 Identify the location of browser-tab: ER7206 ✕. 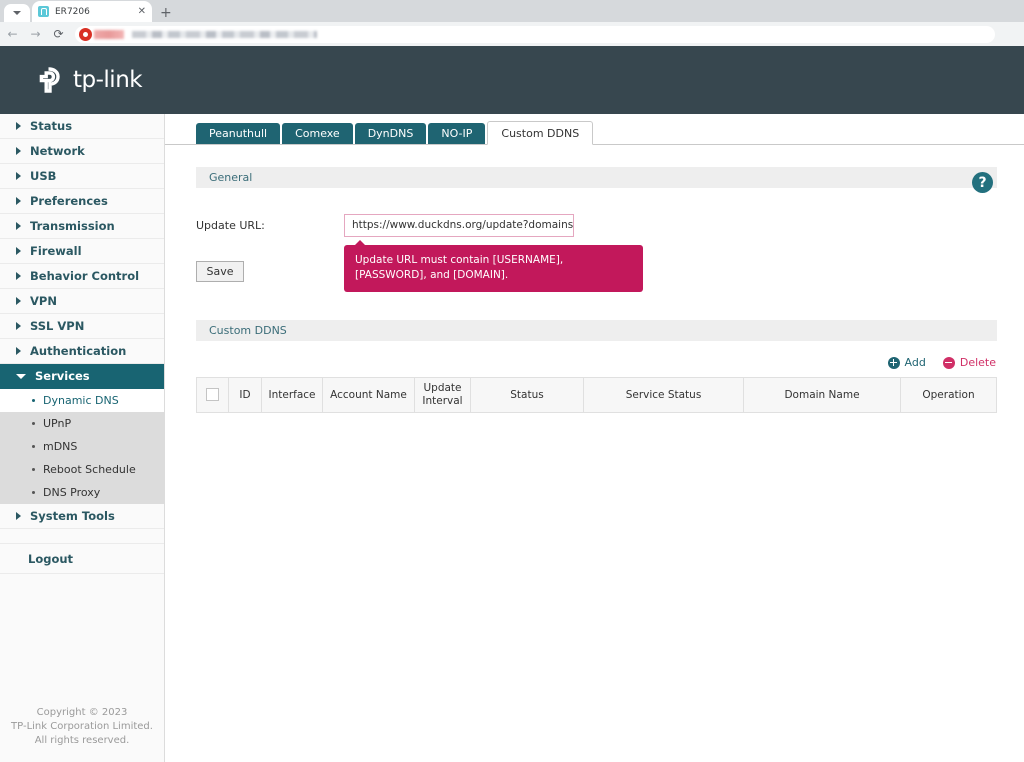
(92, 11).